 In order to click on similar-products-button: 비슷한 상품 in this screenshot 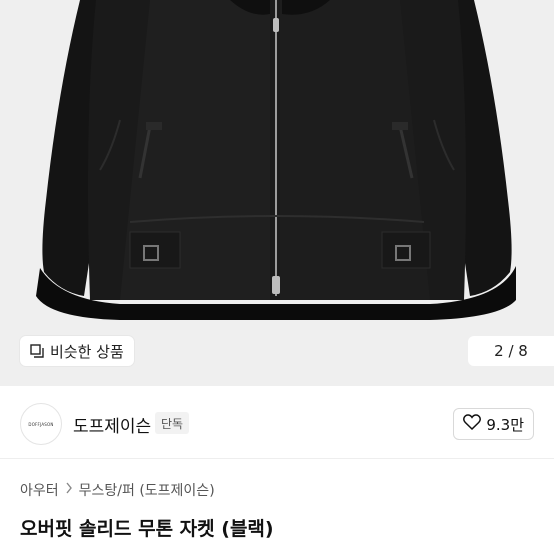, I will do `click(77, 351)`.